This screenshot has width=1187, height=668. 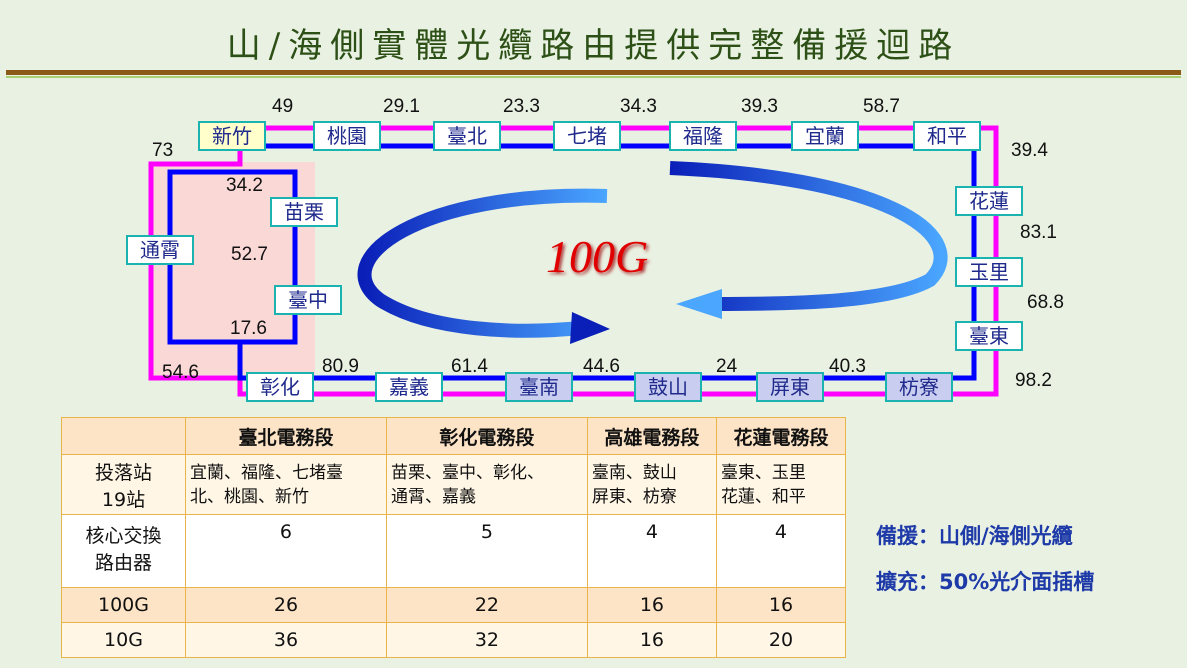 What do you see at coordinates (286, 436) in the screenshot?
I see `table-header-cell: 臺北電務段` at bounding box center [286, 436].